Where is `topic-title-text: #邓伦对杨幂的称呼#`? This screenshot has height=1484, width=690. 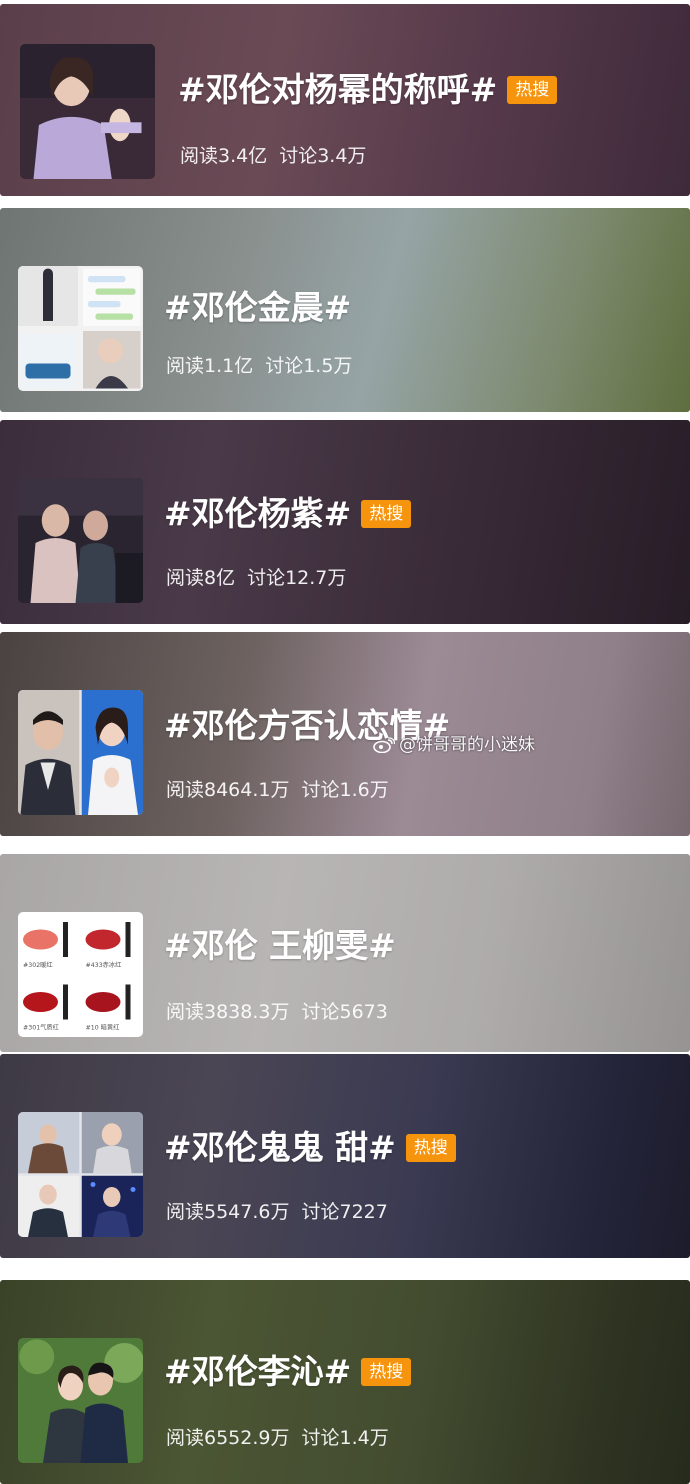 topic-title-text: #邓伦对杨幂的称呼# is located at coordinates (338, 89).